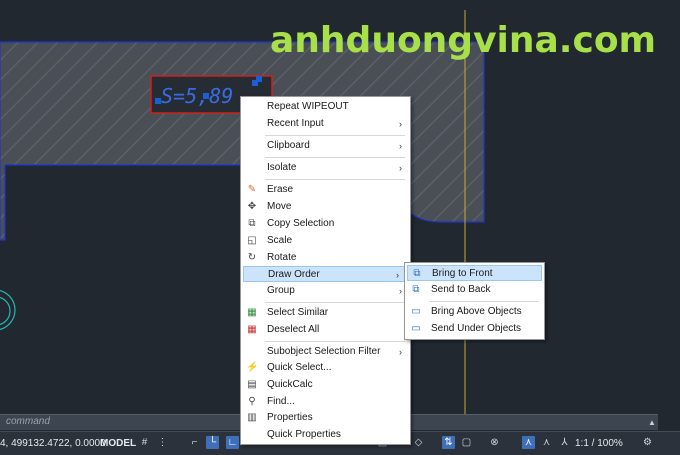 Image resolution: width=680 pixels, height=455 pixels. What do you see at coordinates (474, 312) in the screenshot?
I see `menu-item-bring-above: ▭ Bring Above Objects` at bounding box center [474, 312].